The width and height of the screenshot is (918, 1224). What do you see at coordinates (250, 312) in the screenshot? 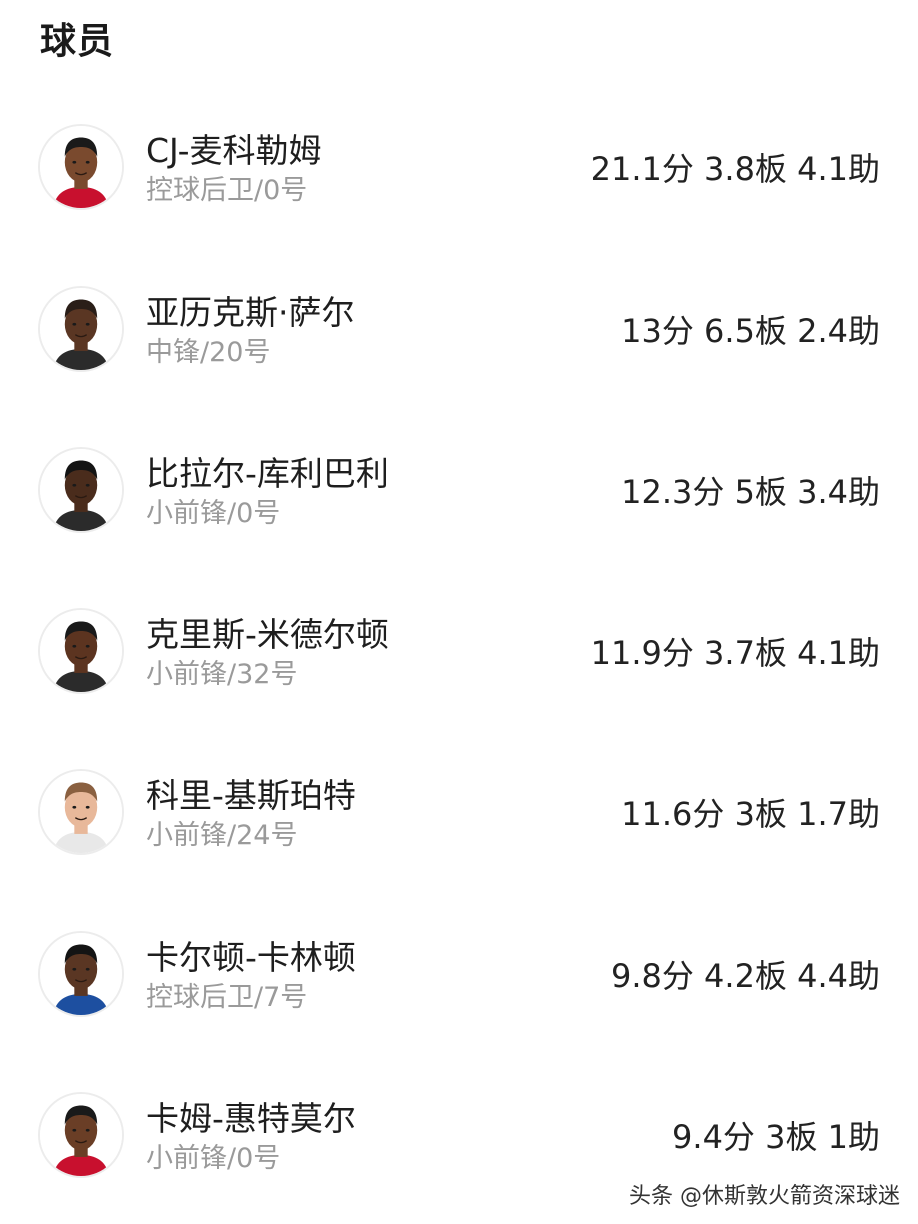
I see `player-name: 亚历克斯·萨尔` at bounding box center [250, 312].